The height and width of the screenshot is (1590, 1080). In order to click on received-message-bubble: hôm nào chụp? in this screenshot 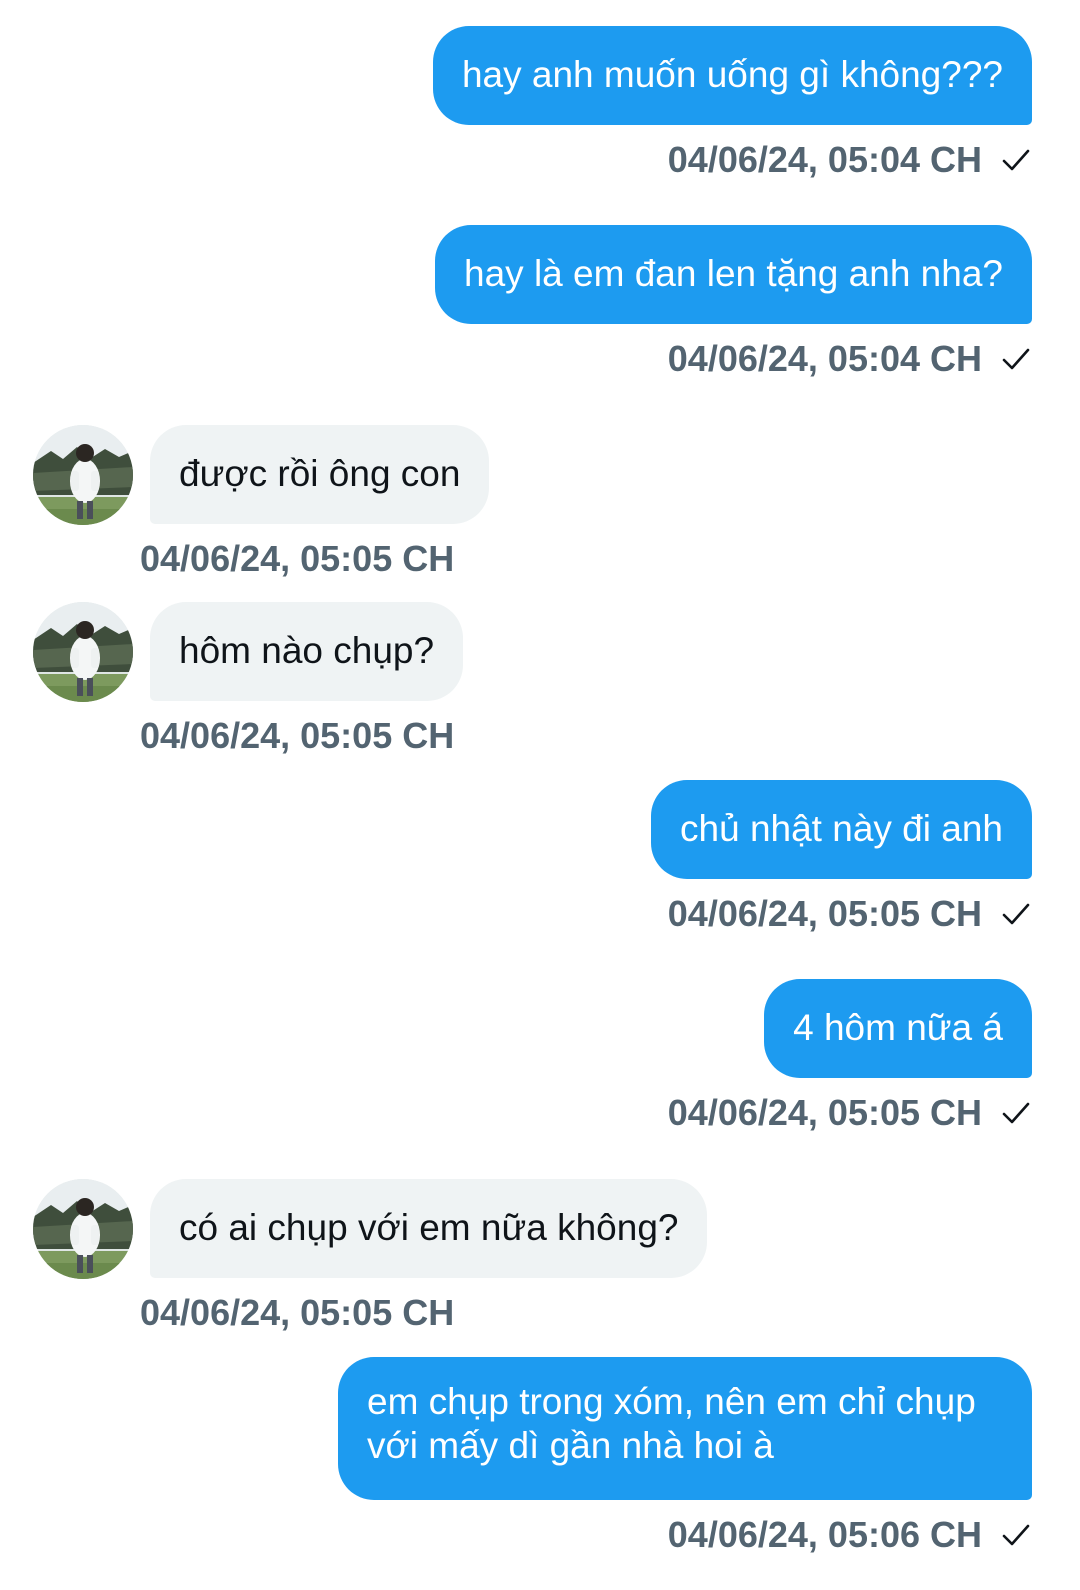, I will do `click(307, 651)`.